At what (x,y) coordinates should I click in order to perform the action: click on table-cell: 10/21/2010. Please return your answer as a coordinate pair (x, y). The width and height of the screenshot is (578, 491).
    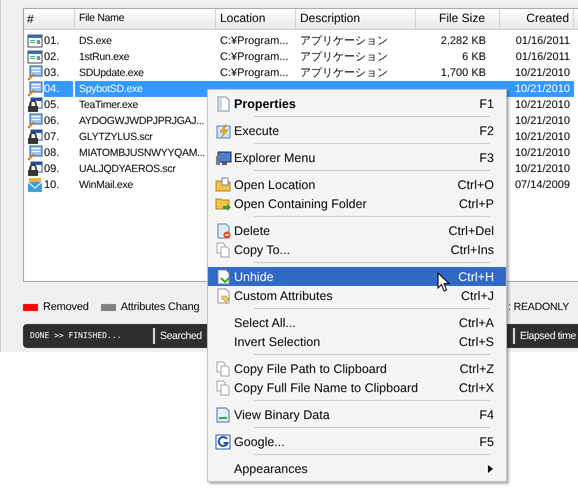
    Looking at the image, I should click on (537, 89).